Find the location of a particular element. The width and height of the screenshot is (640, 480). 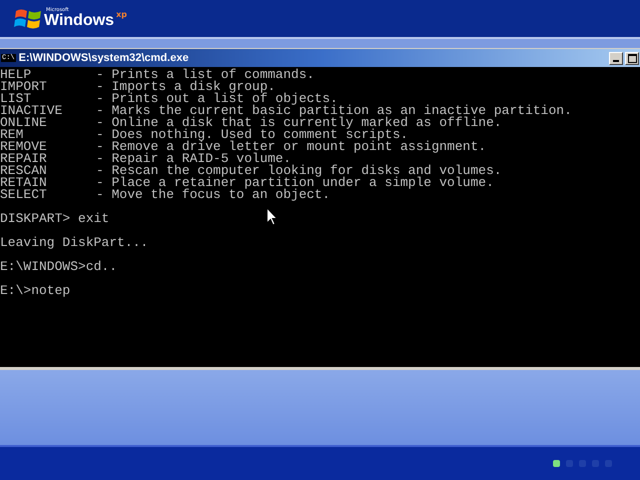

command-name: HELP is located at coordinates (16, 75).